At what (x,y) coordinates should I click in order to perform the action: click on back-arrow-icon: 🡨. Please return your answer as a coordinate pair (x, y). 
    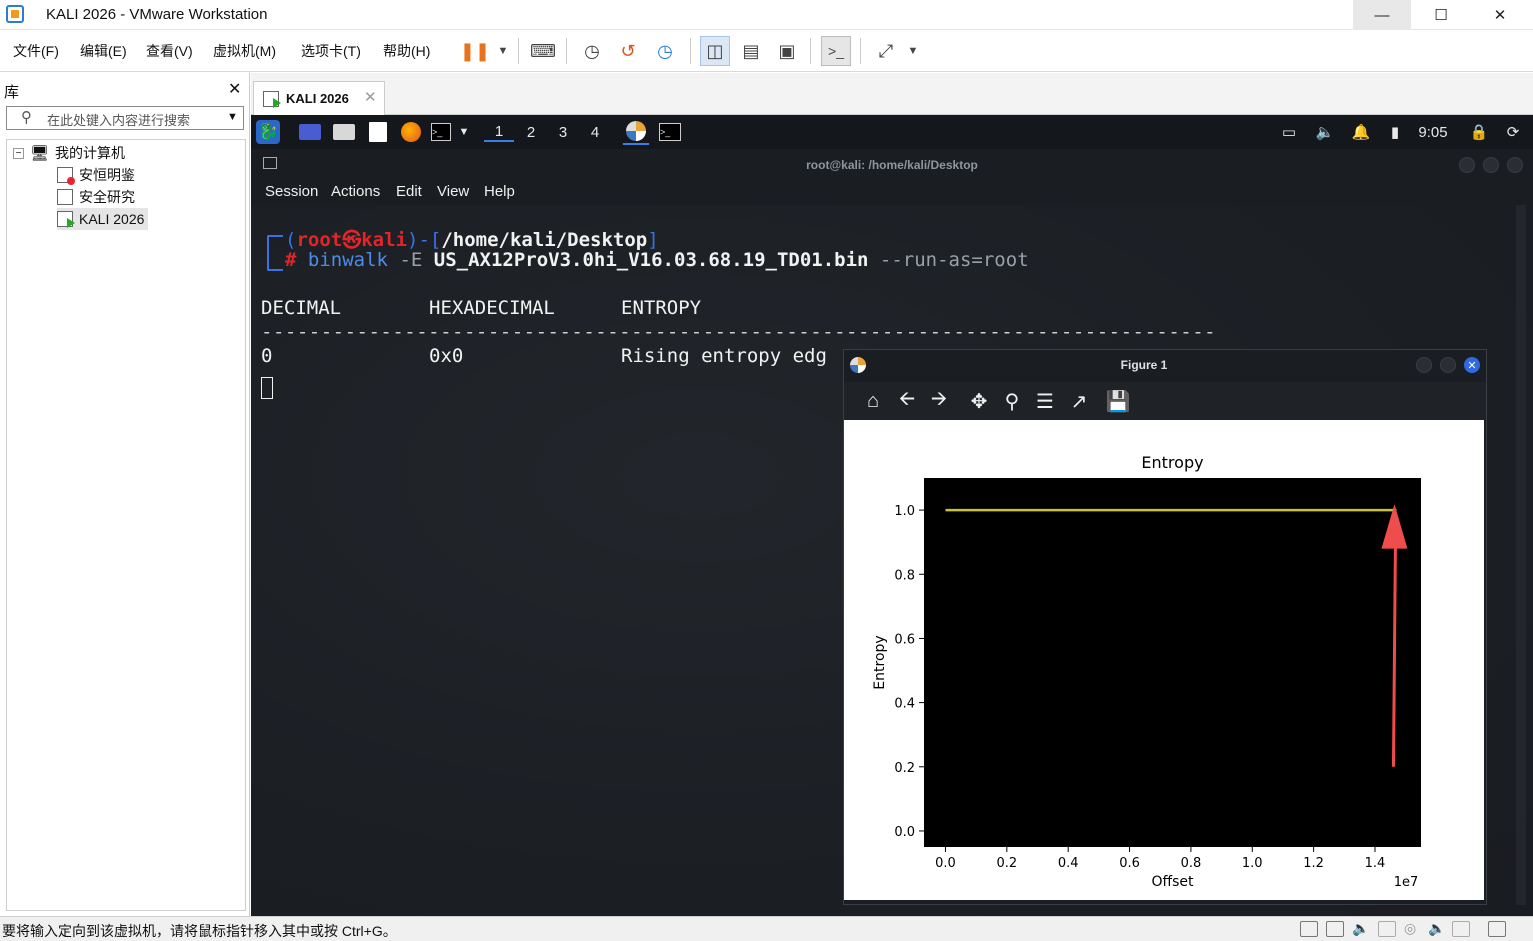
    Looking at the image, I should click on (907, 401).